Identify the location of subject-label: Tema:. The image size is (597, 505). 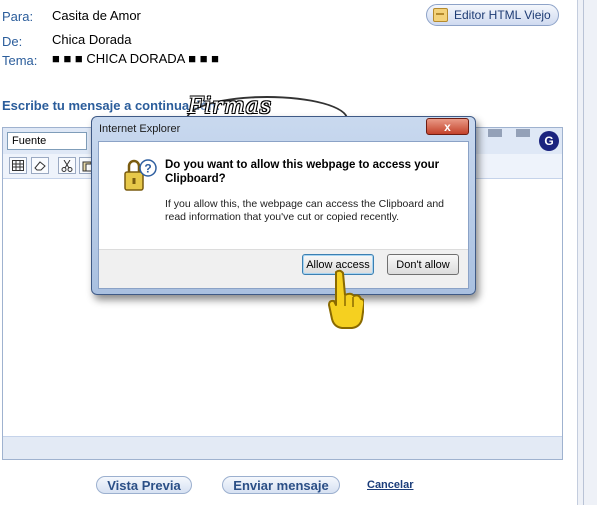
(20, 60).